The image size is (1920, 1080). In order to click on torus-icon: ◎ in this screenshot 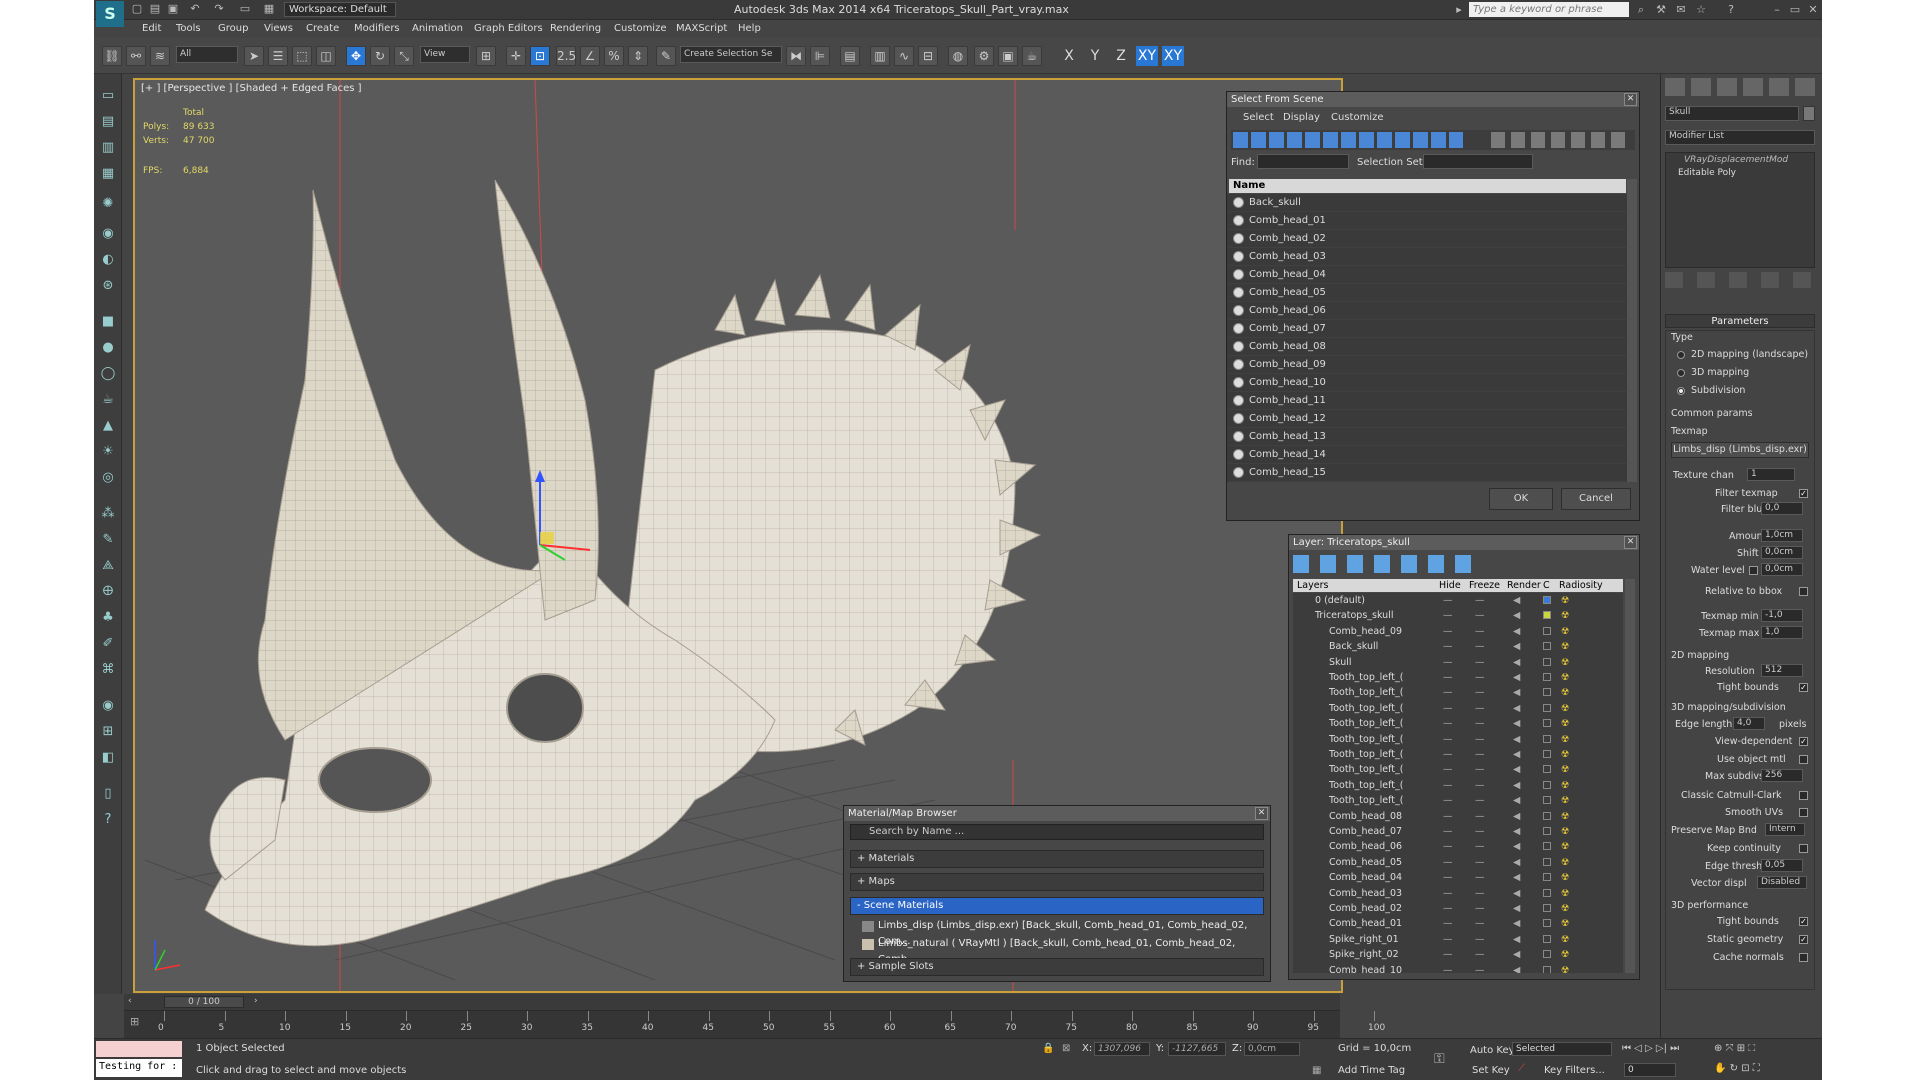, I will do `click(108, 478)`.